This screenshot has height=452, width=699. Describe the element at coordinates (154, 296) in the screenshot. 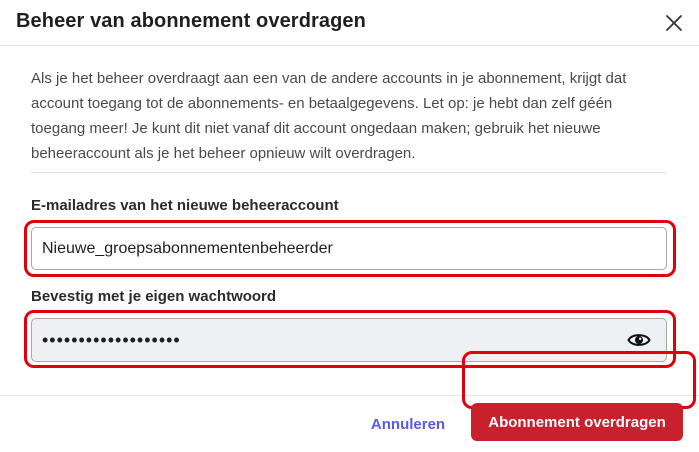

I see `password-label: Bevestig met je eigen wachtwoord` at that location.